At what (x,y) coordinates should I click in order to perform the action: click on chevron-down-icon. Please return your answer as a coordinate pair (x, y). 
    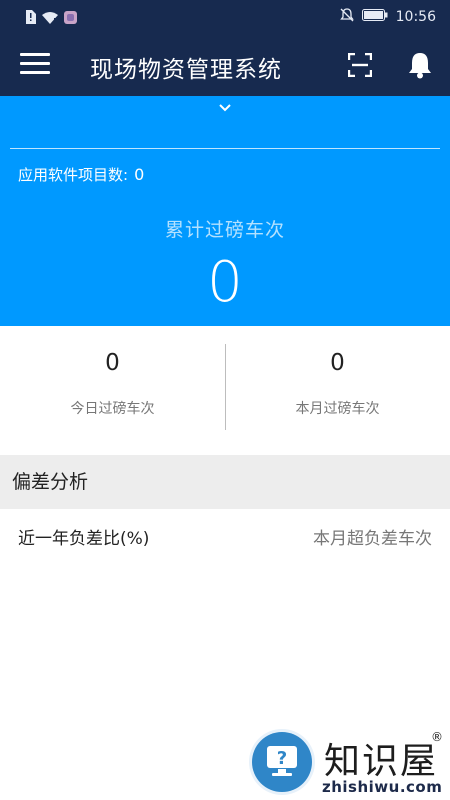
    Looking at the image, I should click on (225, 105).